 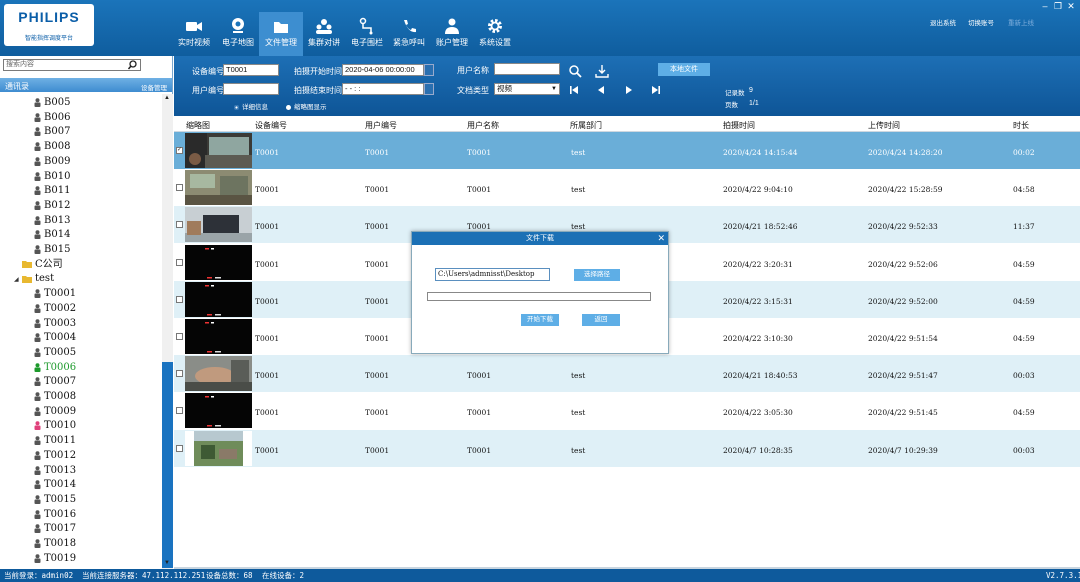 What do you see at coordinates (452, 33) in the screenshot?
I see `nav-account: 账户管理` at bounding box center [452, 33].